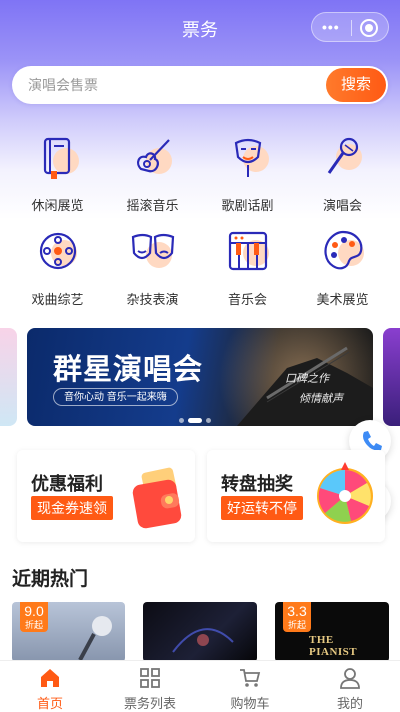  I want to click on tab-home: 首页, so click(50, 686).